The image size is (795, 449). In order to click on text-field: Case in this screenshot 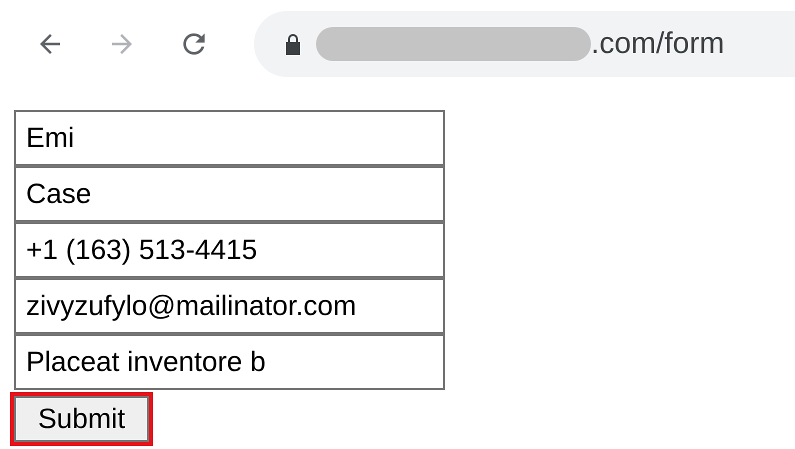, I will do `click(229, 194)`.